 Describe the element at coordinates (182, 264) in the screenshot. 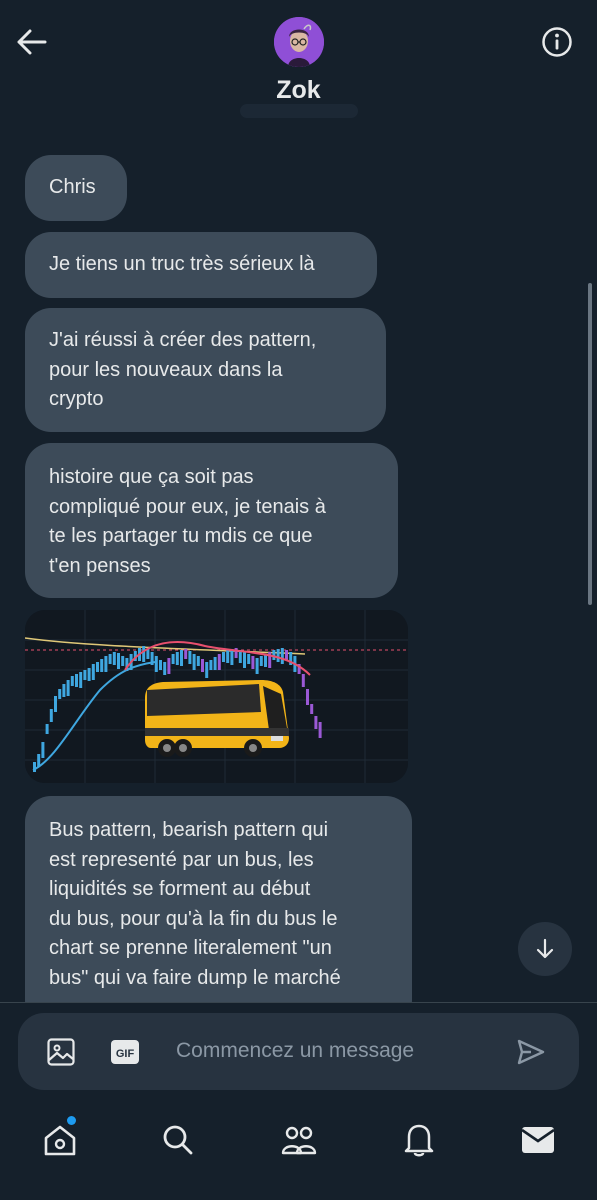

I see `message-text: Je tiens un truc très sérieux là` at that location.